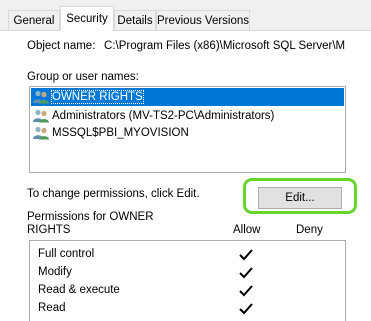  I want to click on tab-label: General, so click(34, 20).